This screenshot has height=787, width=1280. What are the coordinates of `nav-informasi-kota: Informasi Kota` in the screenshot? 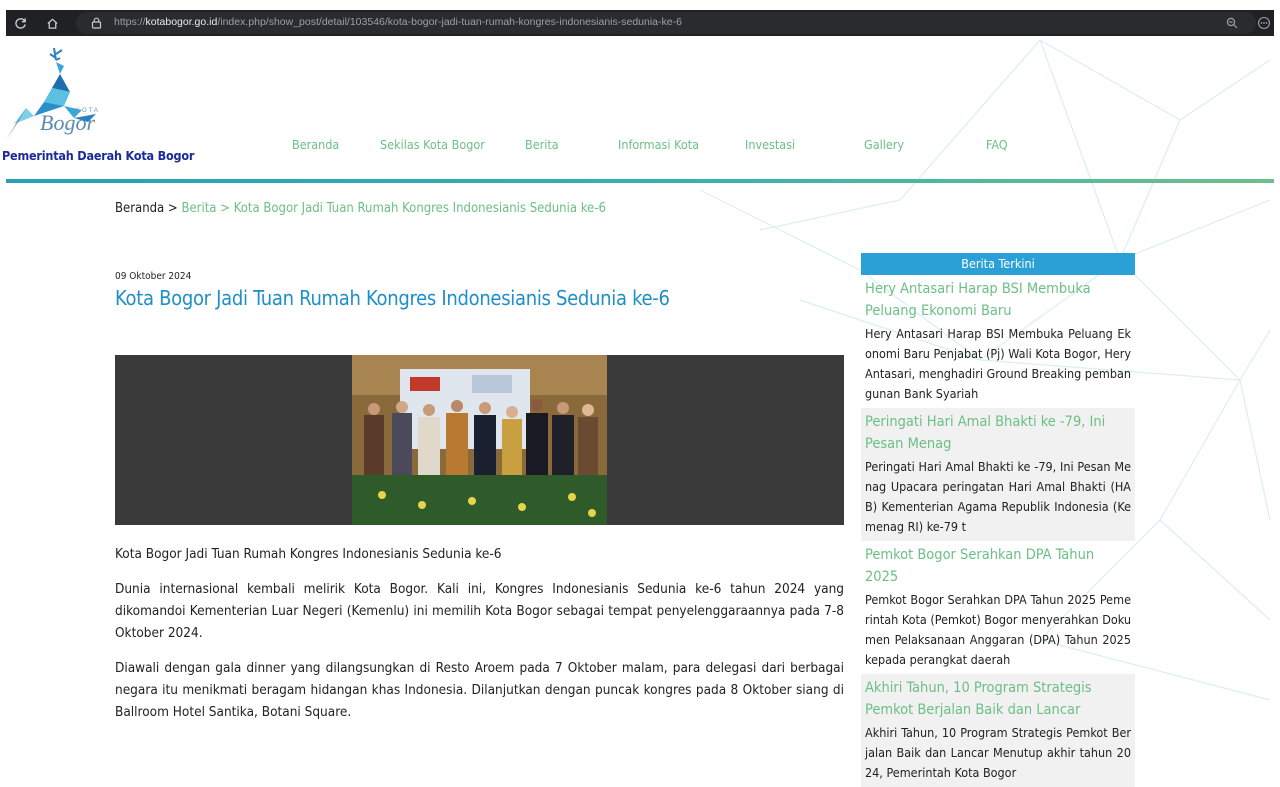 It's located at (658, 144).